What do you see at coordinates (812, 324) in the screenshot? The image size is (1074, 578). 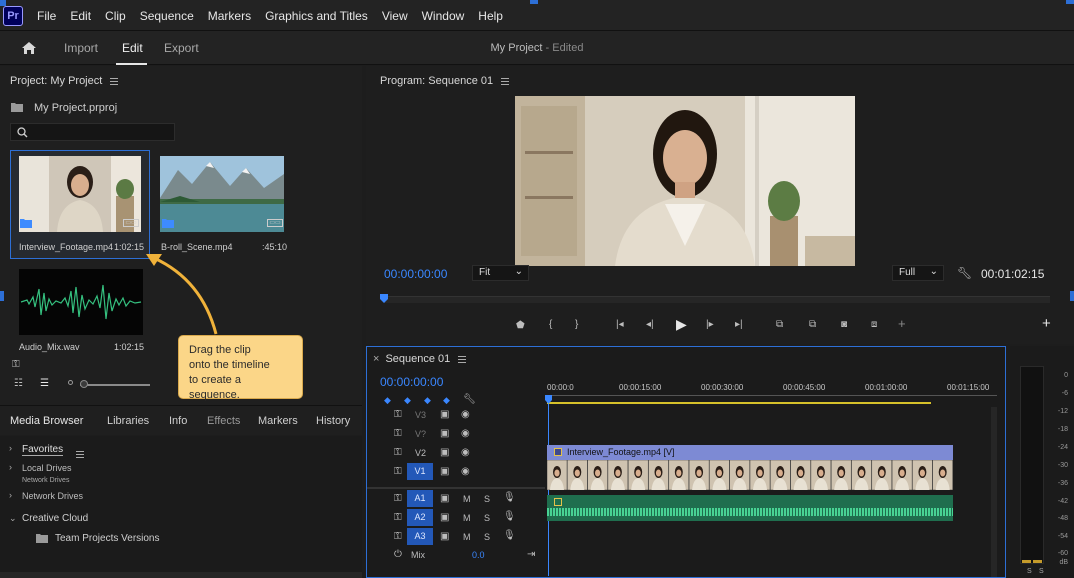 I see `extract-icon: ⧉` at bounding box center [812, 324].